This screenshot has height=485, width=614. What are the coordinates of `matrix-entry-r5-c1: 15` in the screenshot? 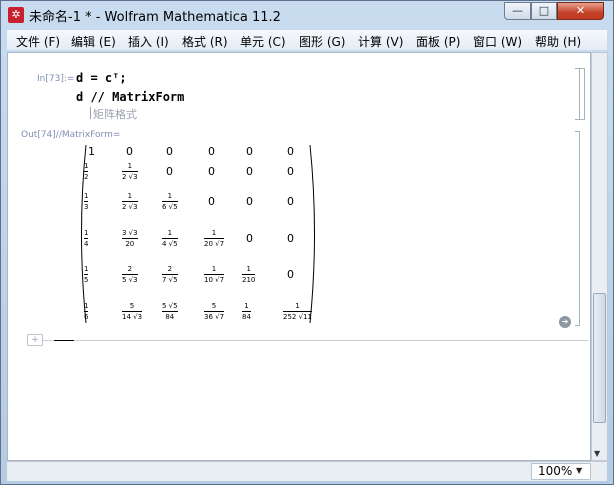 It's located at (86, 274).